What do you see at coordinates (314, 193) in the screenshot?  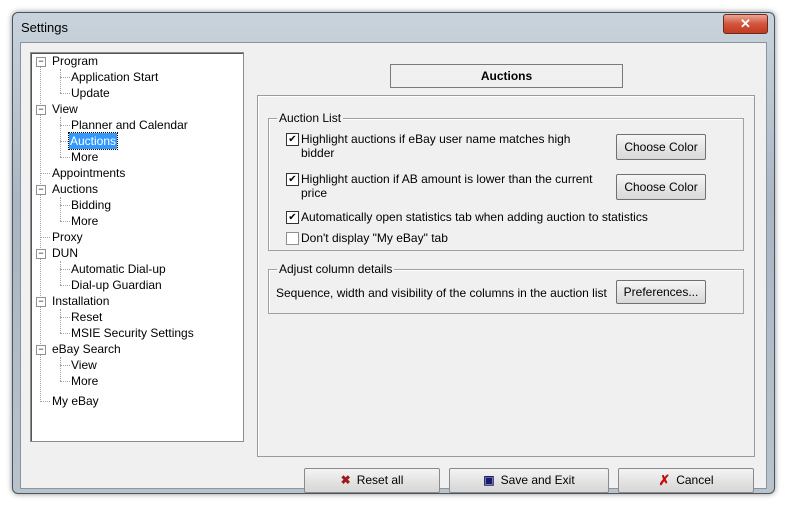 I see `highlight-amount-label-line2: price` at bounding box center [314, 193].